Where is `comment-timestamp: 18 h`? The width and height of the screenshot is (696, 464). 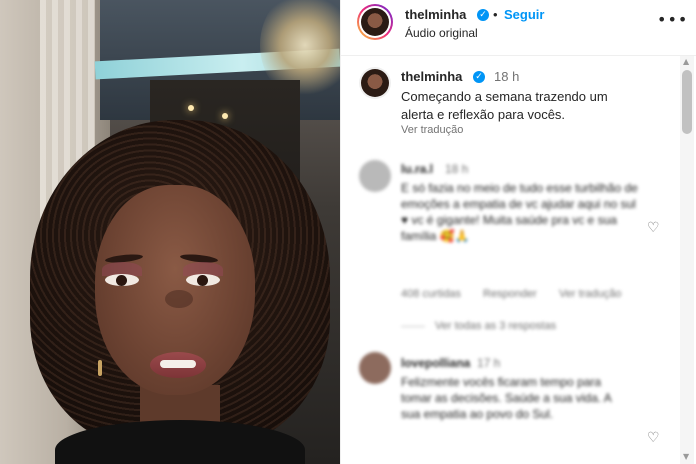 comment-timestamp: 18 h is located at coordinates (457, 169).